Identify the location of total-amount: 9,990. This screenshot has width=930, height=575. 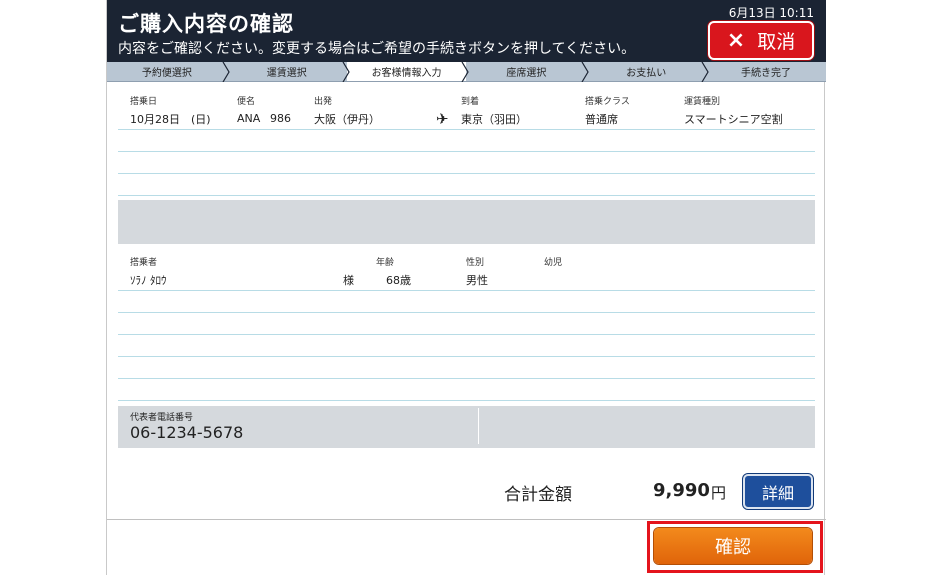
(681, 490).